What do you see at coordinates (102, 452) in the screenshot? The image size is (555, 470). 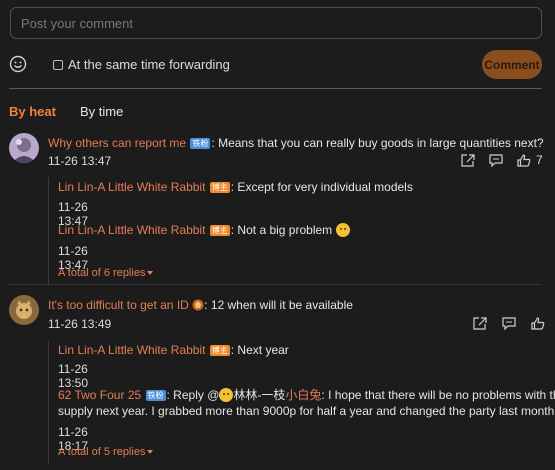 I see `more-replies-label: A total of 5 replies` at bounding box center [102, 452].